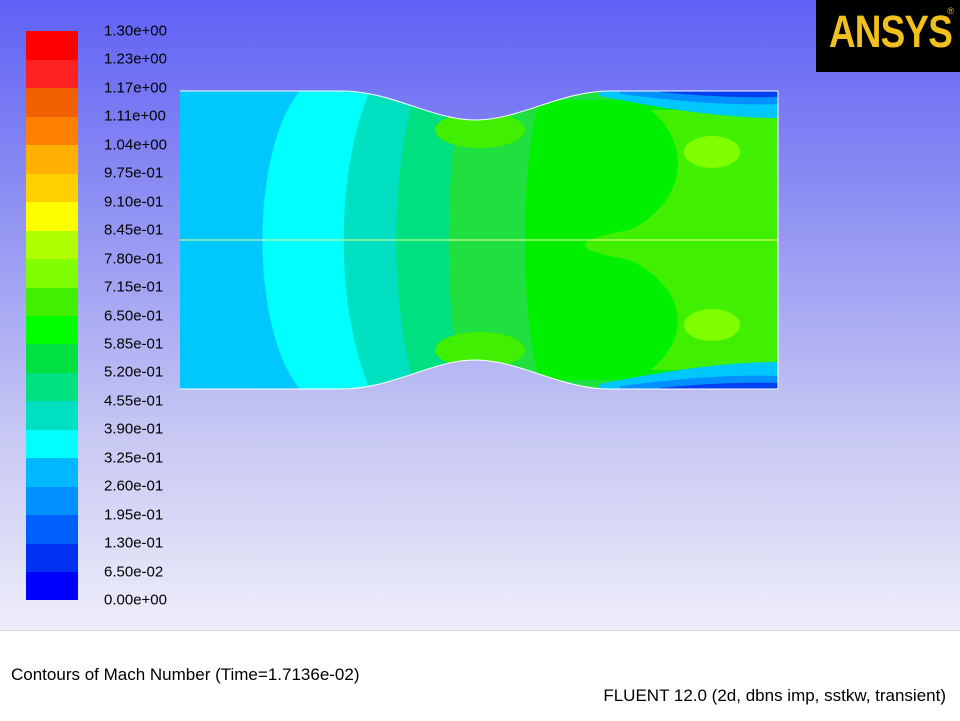 This screenshot has width=960, height=721. Describe the element at coordinates (712, 152) in the screenshot. I see `contour-peak-top` at that location.